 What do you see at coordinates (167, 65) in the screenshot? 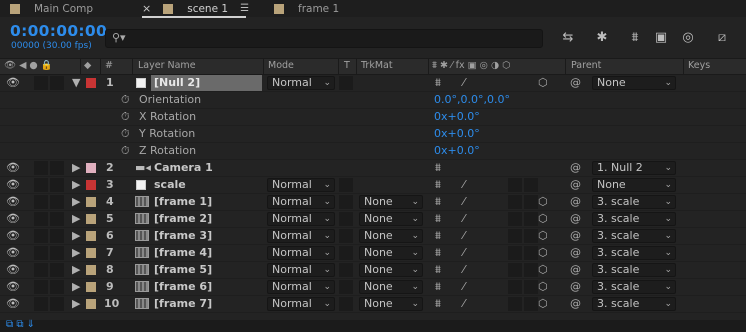
I see `layer-name-column-header: Layer Name` at bounding box center [167, 65].